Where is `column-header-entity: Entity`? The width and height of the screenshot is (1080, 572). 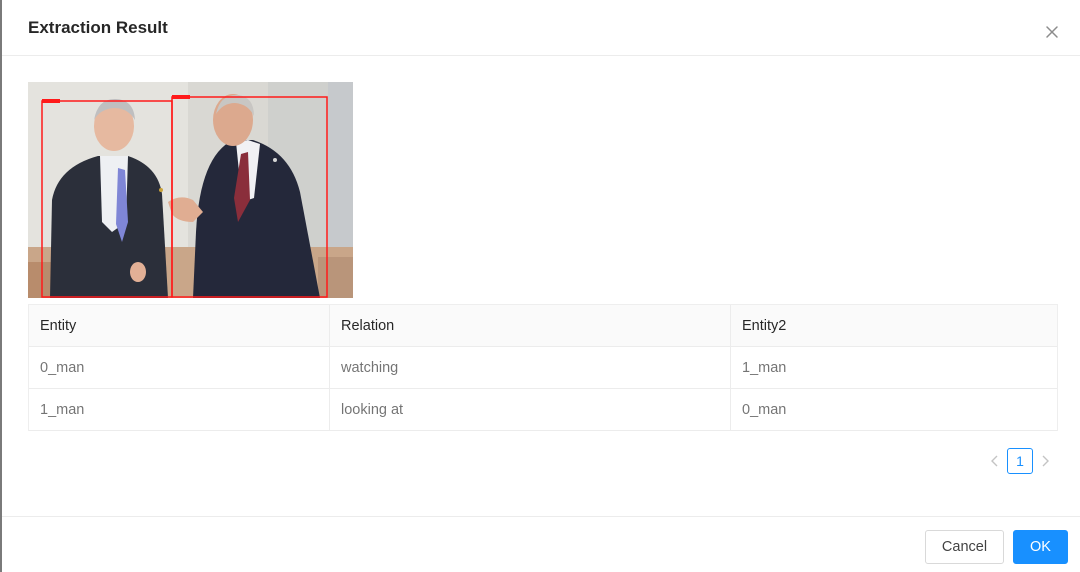
column-header-entity: Entity is located at coordinates (179, 325).